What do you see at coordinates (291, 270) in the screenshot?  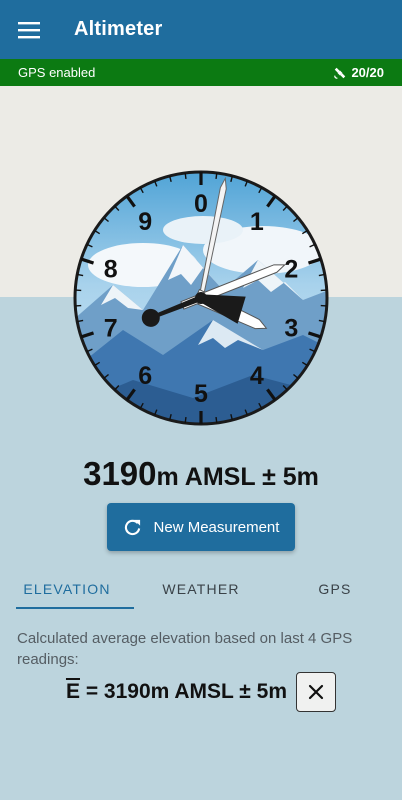 I see `dial-numeral: 2` at bounding box center [291, 270].